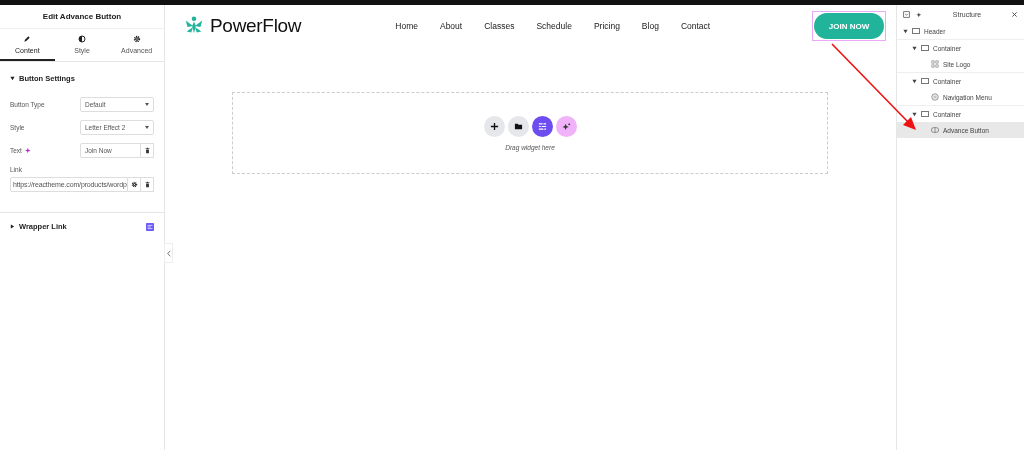  What do you see at coordinates (82, 17) in the screenshot?
I see `panel-title: Edit Advance Button` at bounding box center [82, 17].